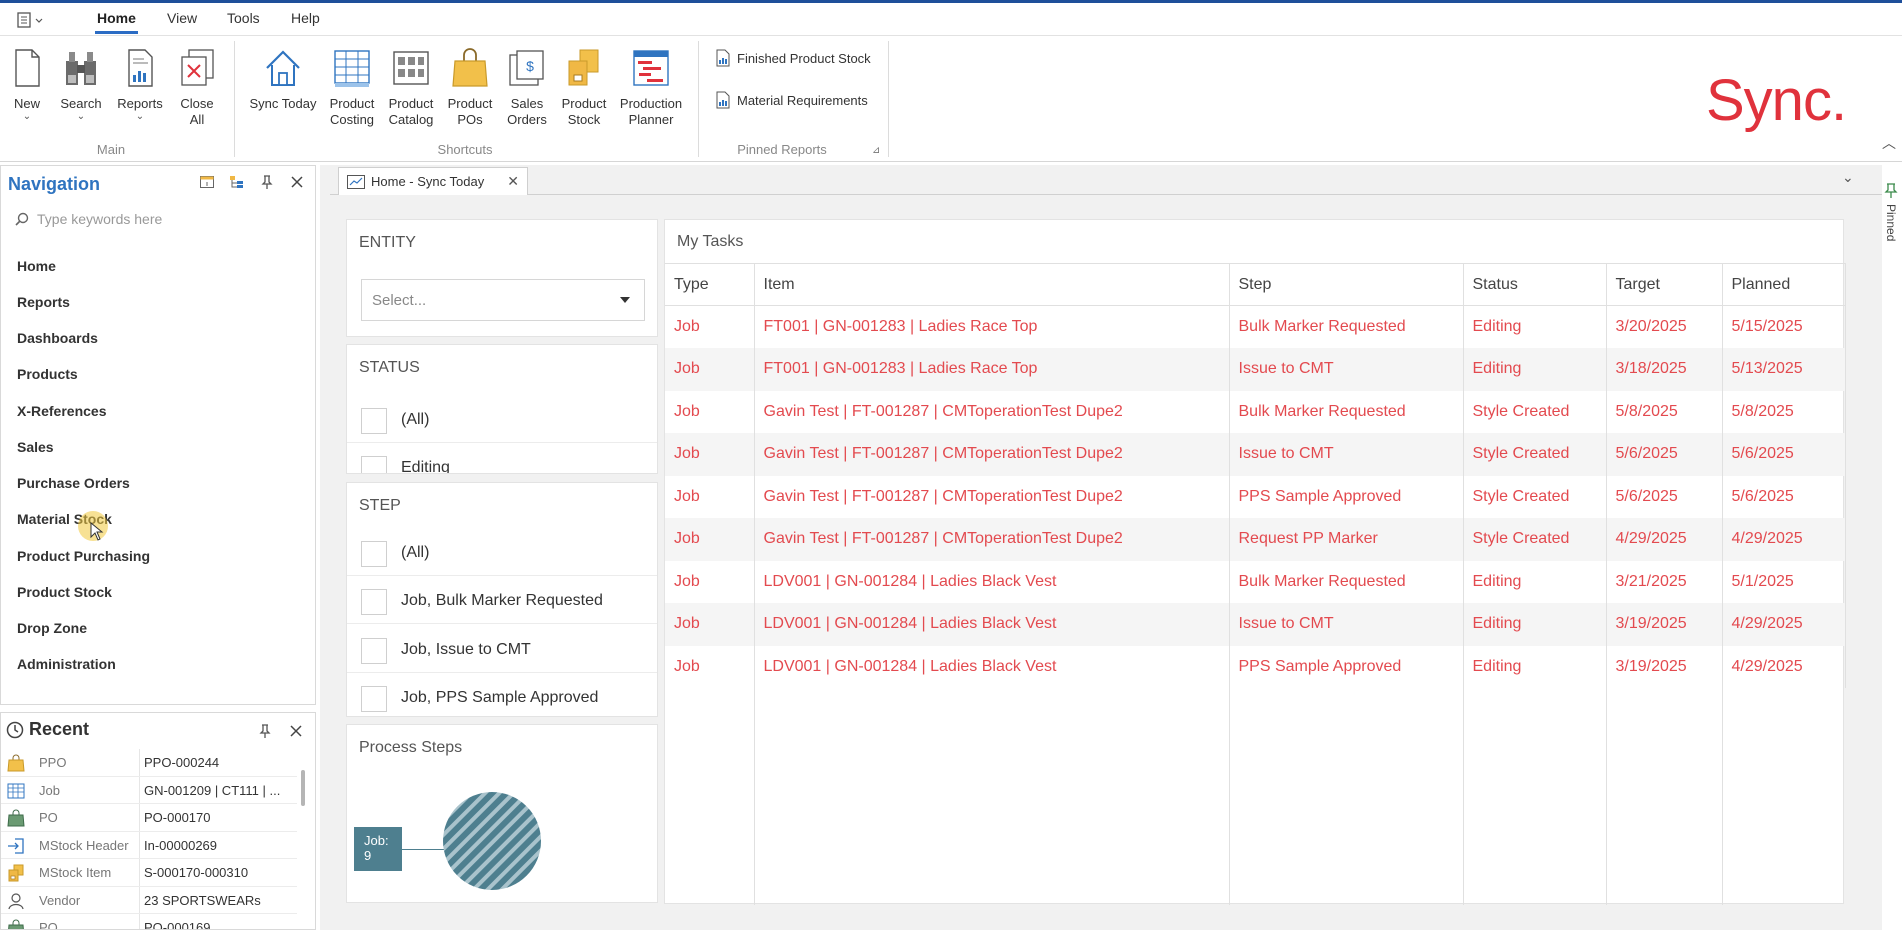 Image resolution: width=1902 pixels, height=930 pixels. What do you see at coordinates (1784, 284) in the screenshot?
I see `column-header-planned: Planned` at bounding box center [1784, 284].